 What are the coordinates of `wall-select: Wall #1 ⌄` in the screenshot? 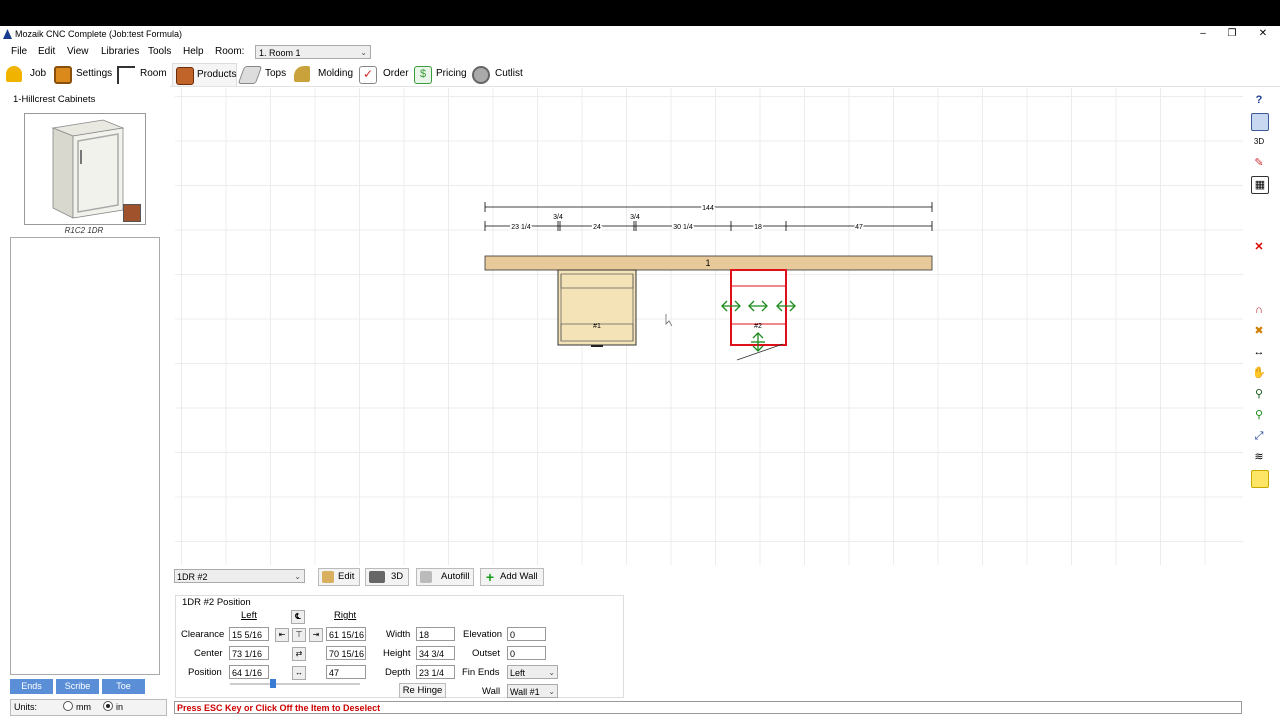 It's located at (532, 691).